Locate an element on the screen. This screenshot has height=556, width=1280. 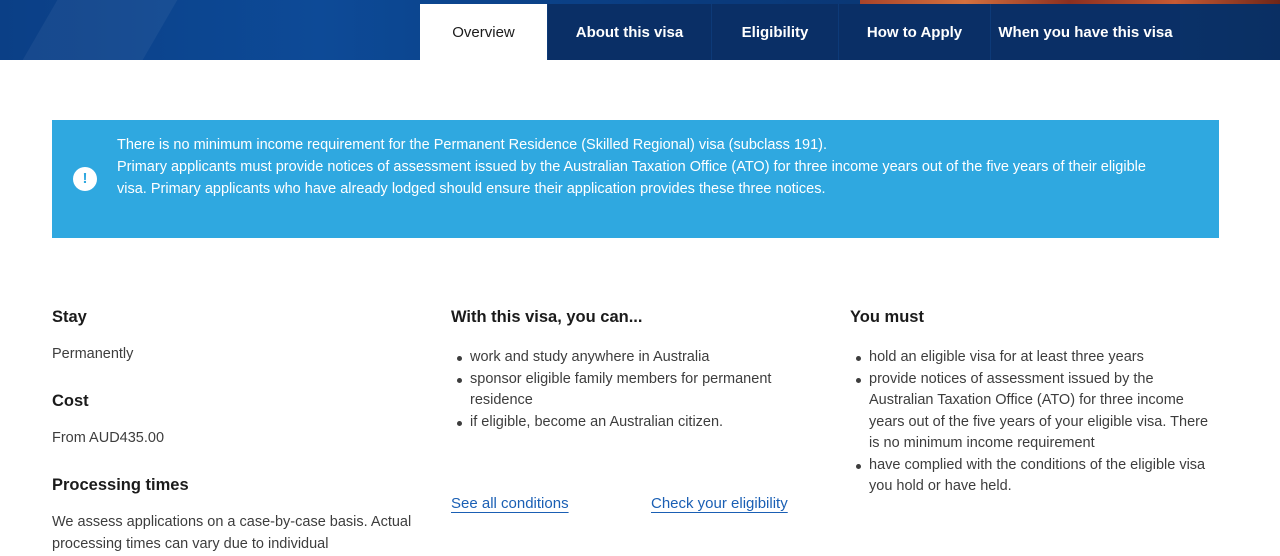
tab-about-this-visa: About this visa is located at coordinates (629, 32).